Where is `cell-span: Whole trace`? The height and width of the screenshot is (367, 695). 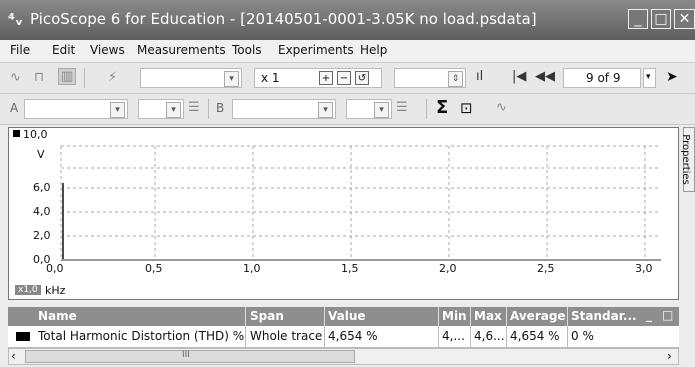 cell-span: Whole trace is located at coordinates (286, 336).